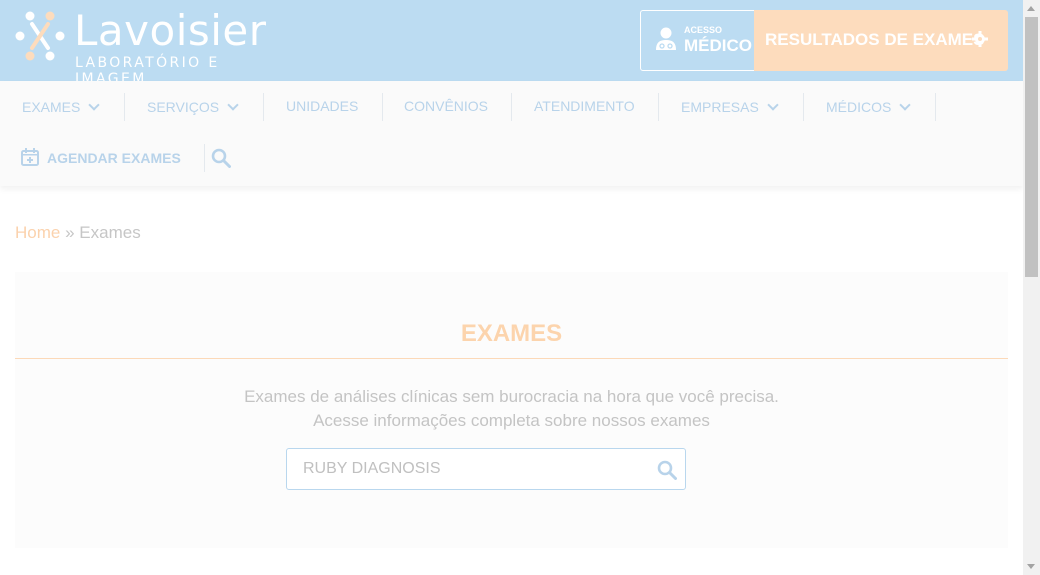 The width and height of the screenshot is (1040, 575). Describe the element at coordinates (51, 107) in the screenshot. I see `nav-item-label: EXAMES` at that location.